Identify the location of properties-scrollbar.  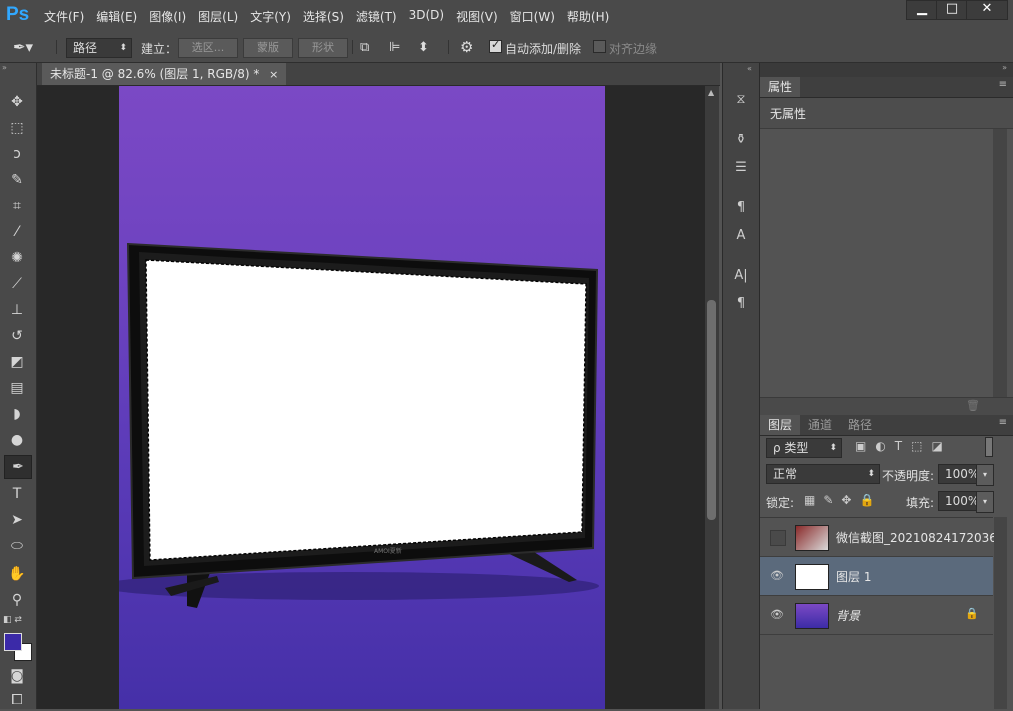
(1000, 264).